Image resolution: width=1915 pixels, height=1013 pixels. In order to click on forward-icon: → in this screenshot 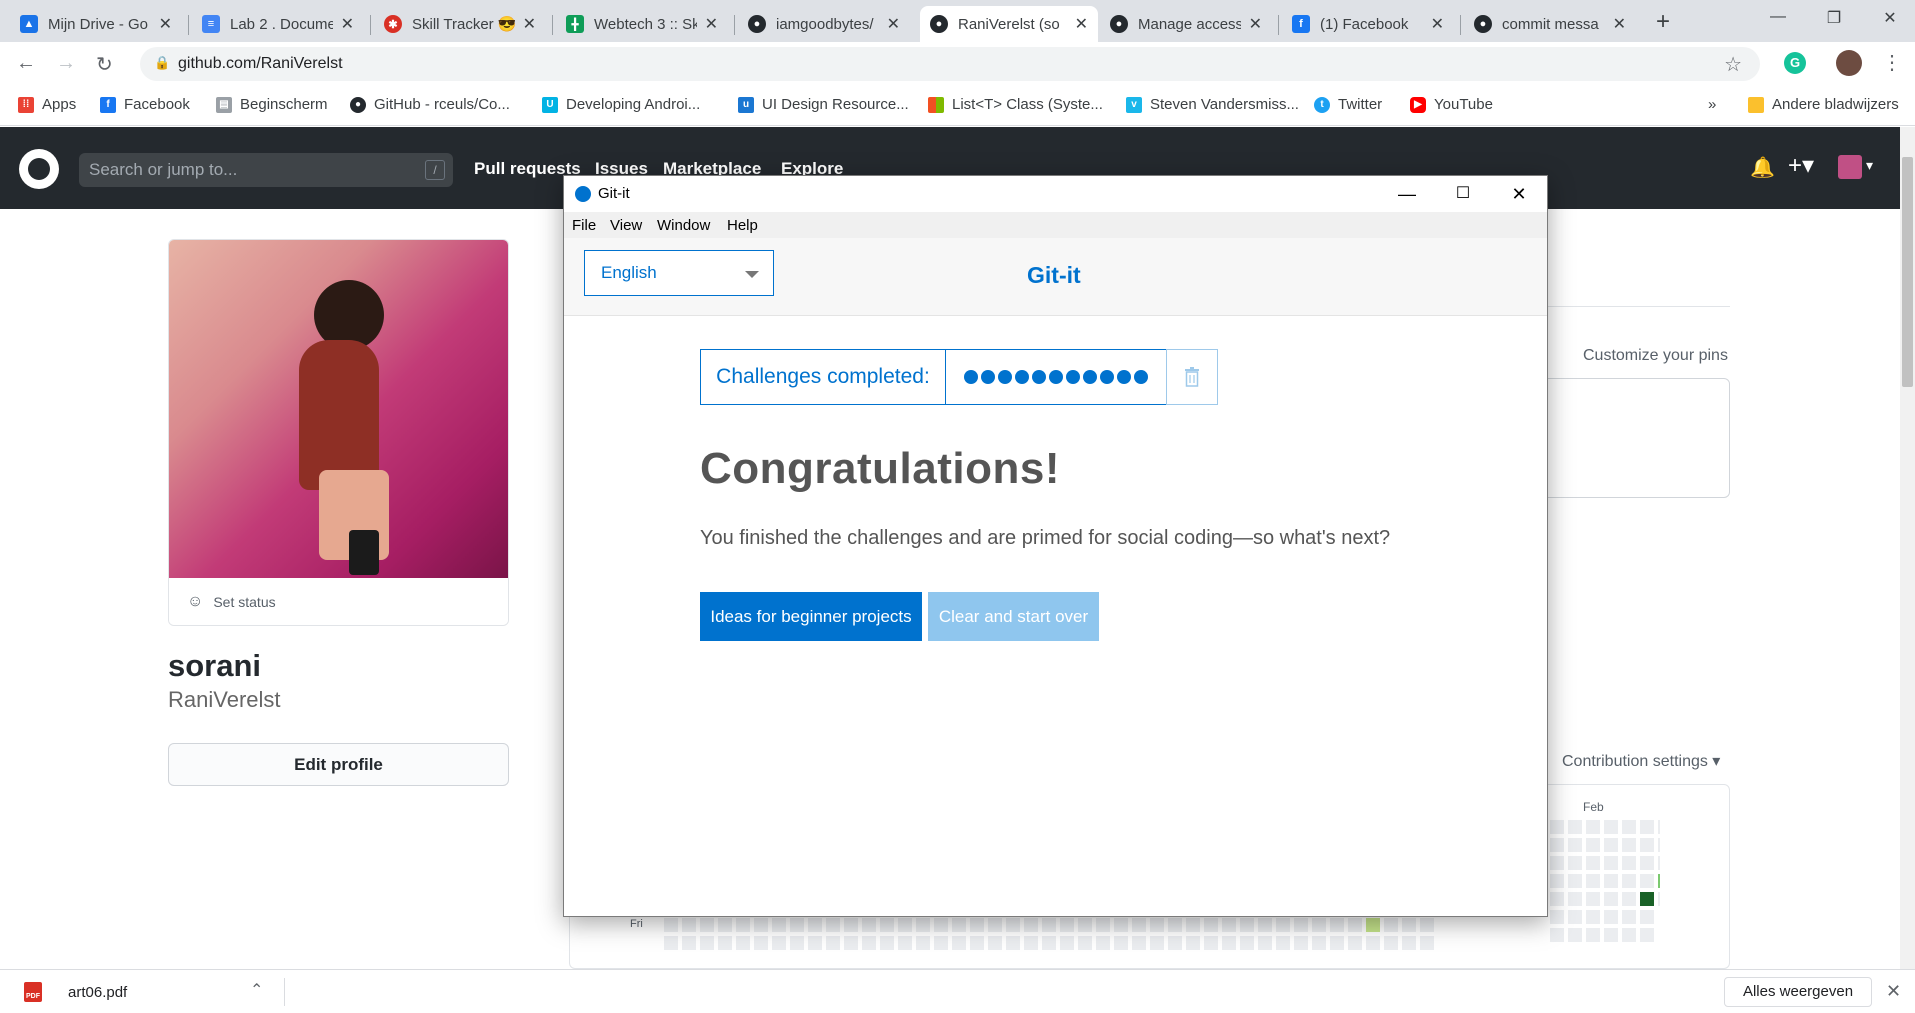, I will do `click(66, 63)`.